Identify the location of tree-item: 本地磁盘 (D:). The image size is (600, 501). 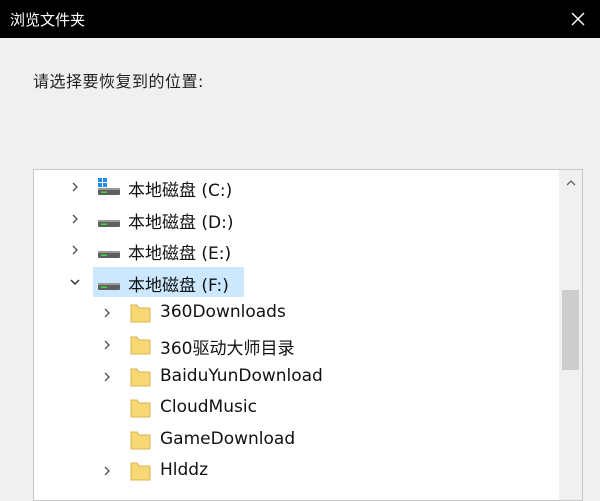
(294, 219).